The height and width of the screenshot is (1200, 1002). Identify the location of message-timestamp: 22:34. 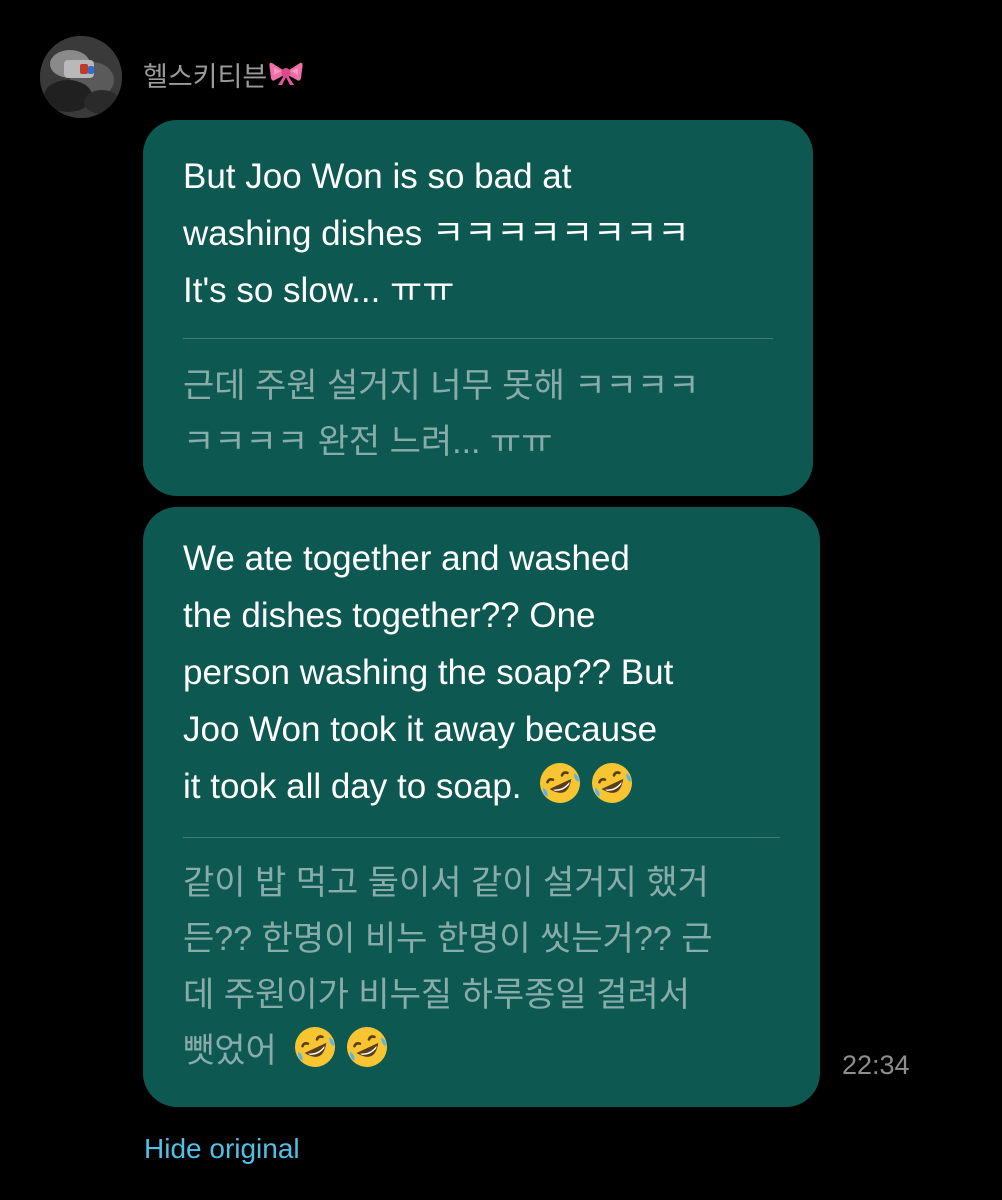
(876, 1065).